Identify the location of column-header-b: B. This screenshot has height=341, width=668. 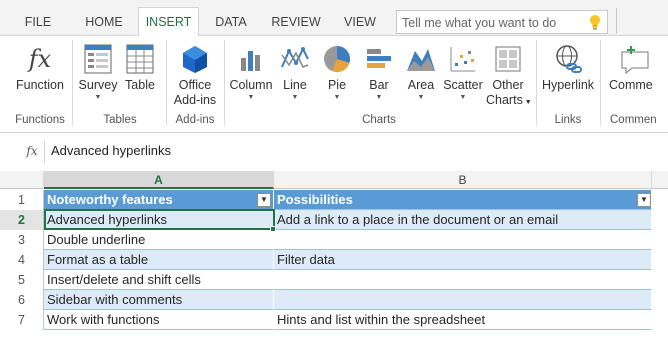
(463, 180).